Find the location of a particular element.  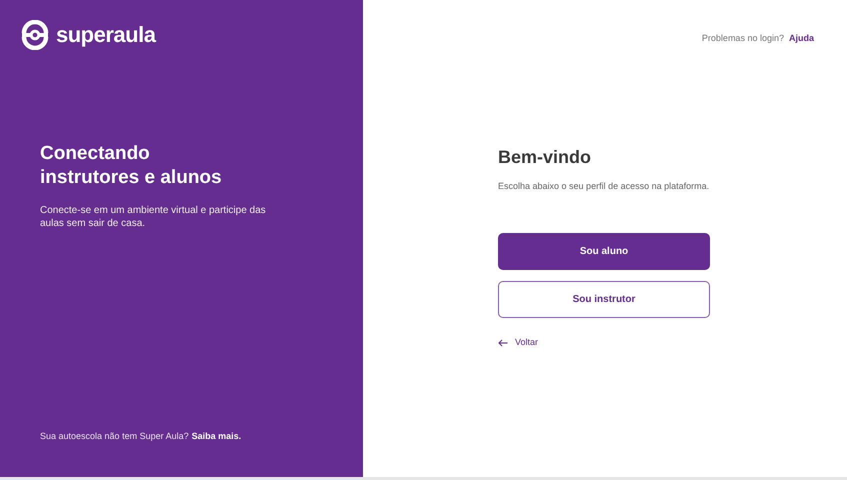

logo-icon is located at coordinates (35, 35).